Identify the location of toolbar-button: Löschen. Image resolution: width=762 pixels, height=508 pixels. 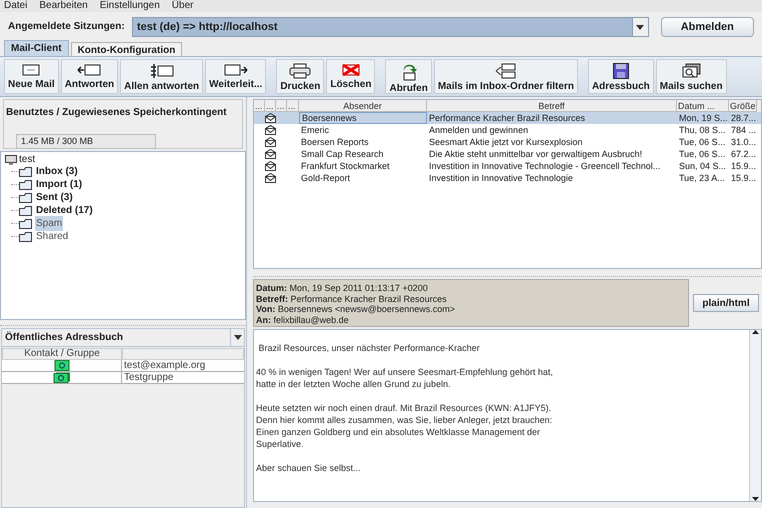
(351, 76).